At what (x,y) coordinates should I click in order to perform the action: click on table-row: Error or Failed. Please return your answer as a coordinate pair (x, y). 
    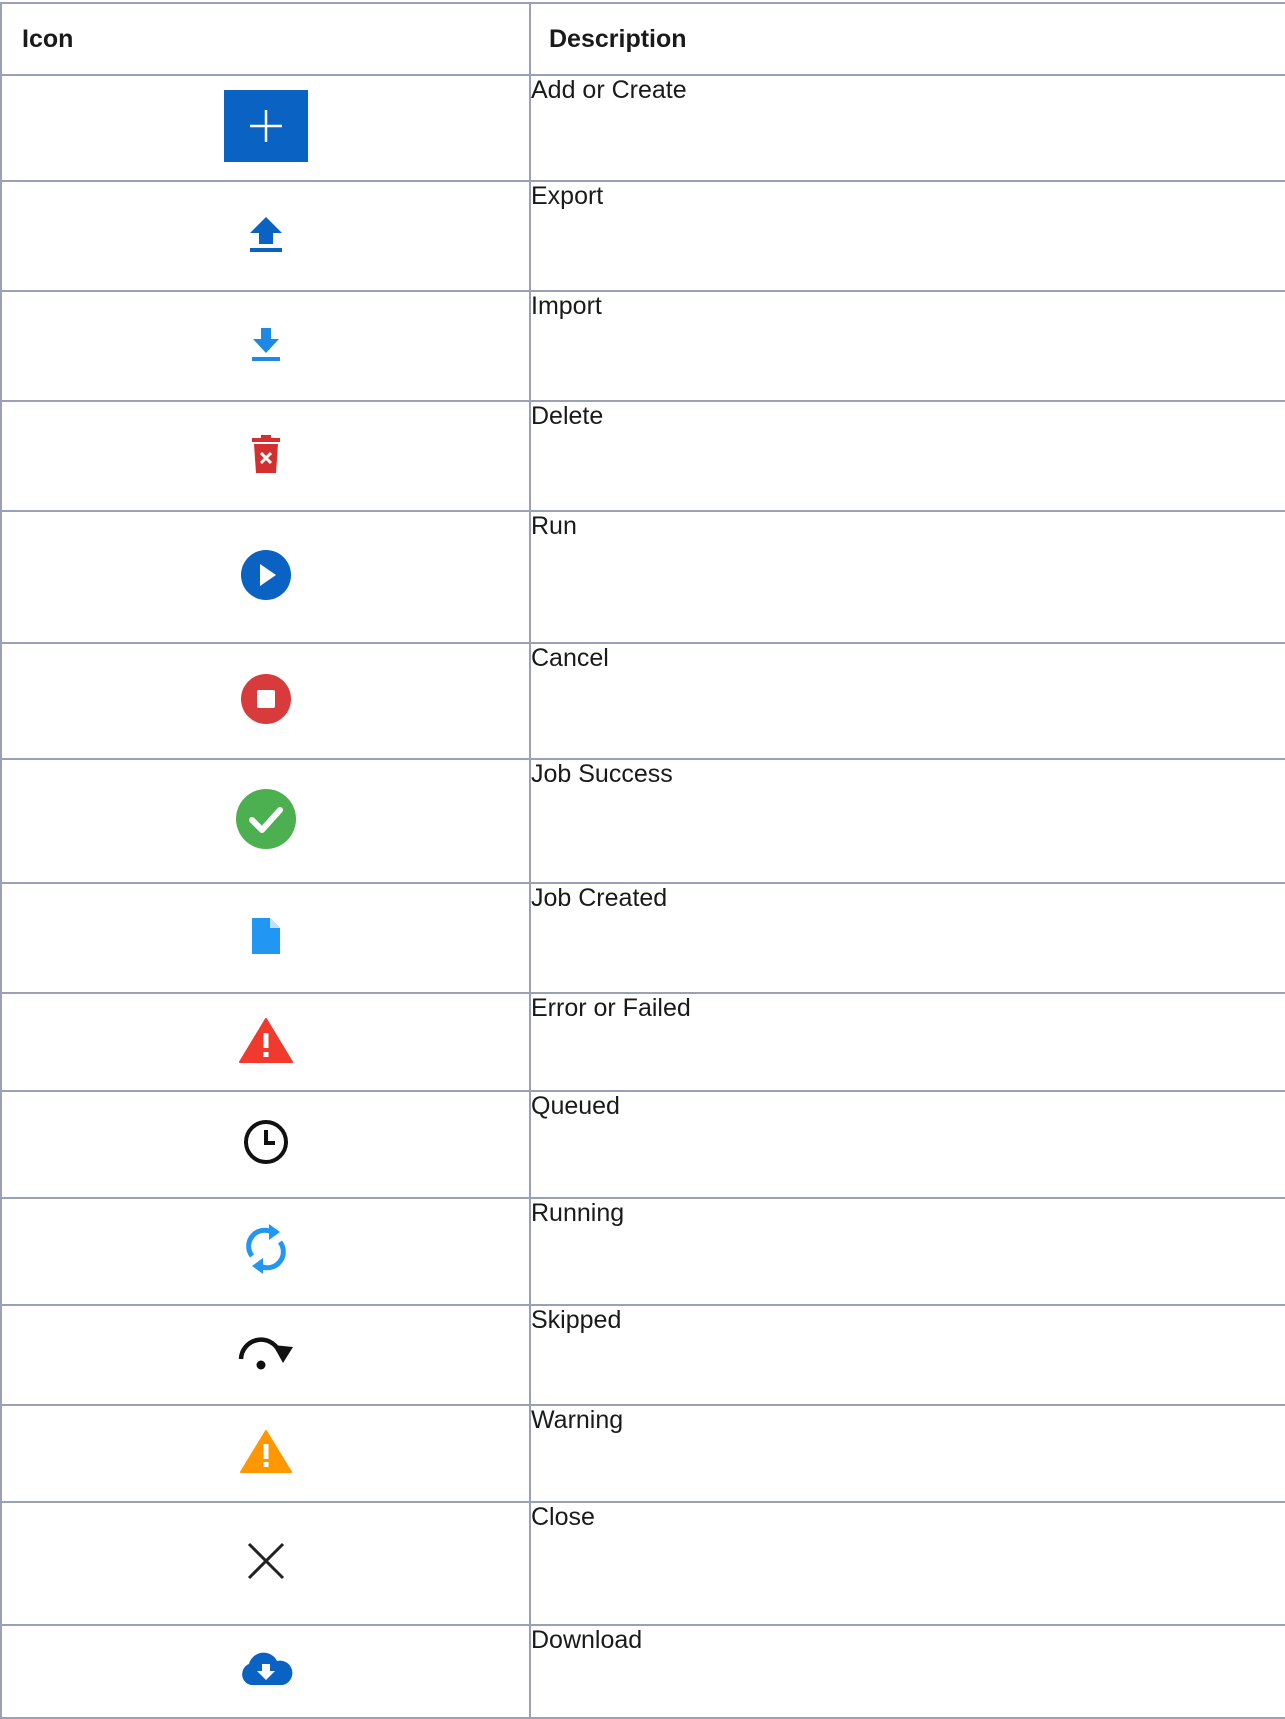
    Looking at the image, I should click on (642, 1042).